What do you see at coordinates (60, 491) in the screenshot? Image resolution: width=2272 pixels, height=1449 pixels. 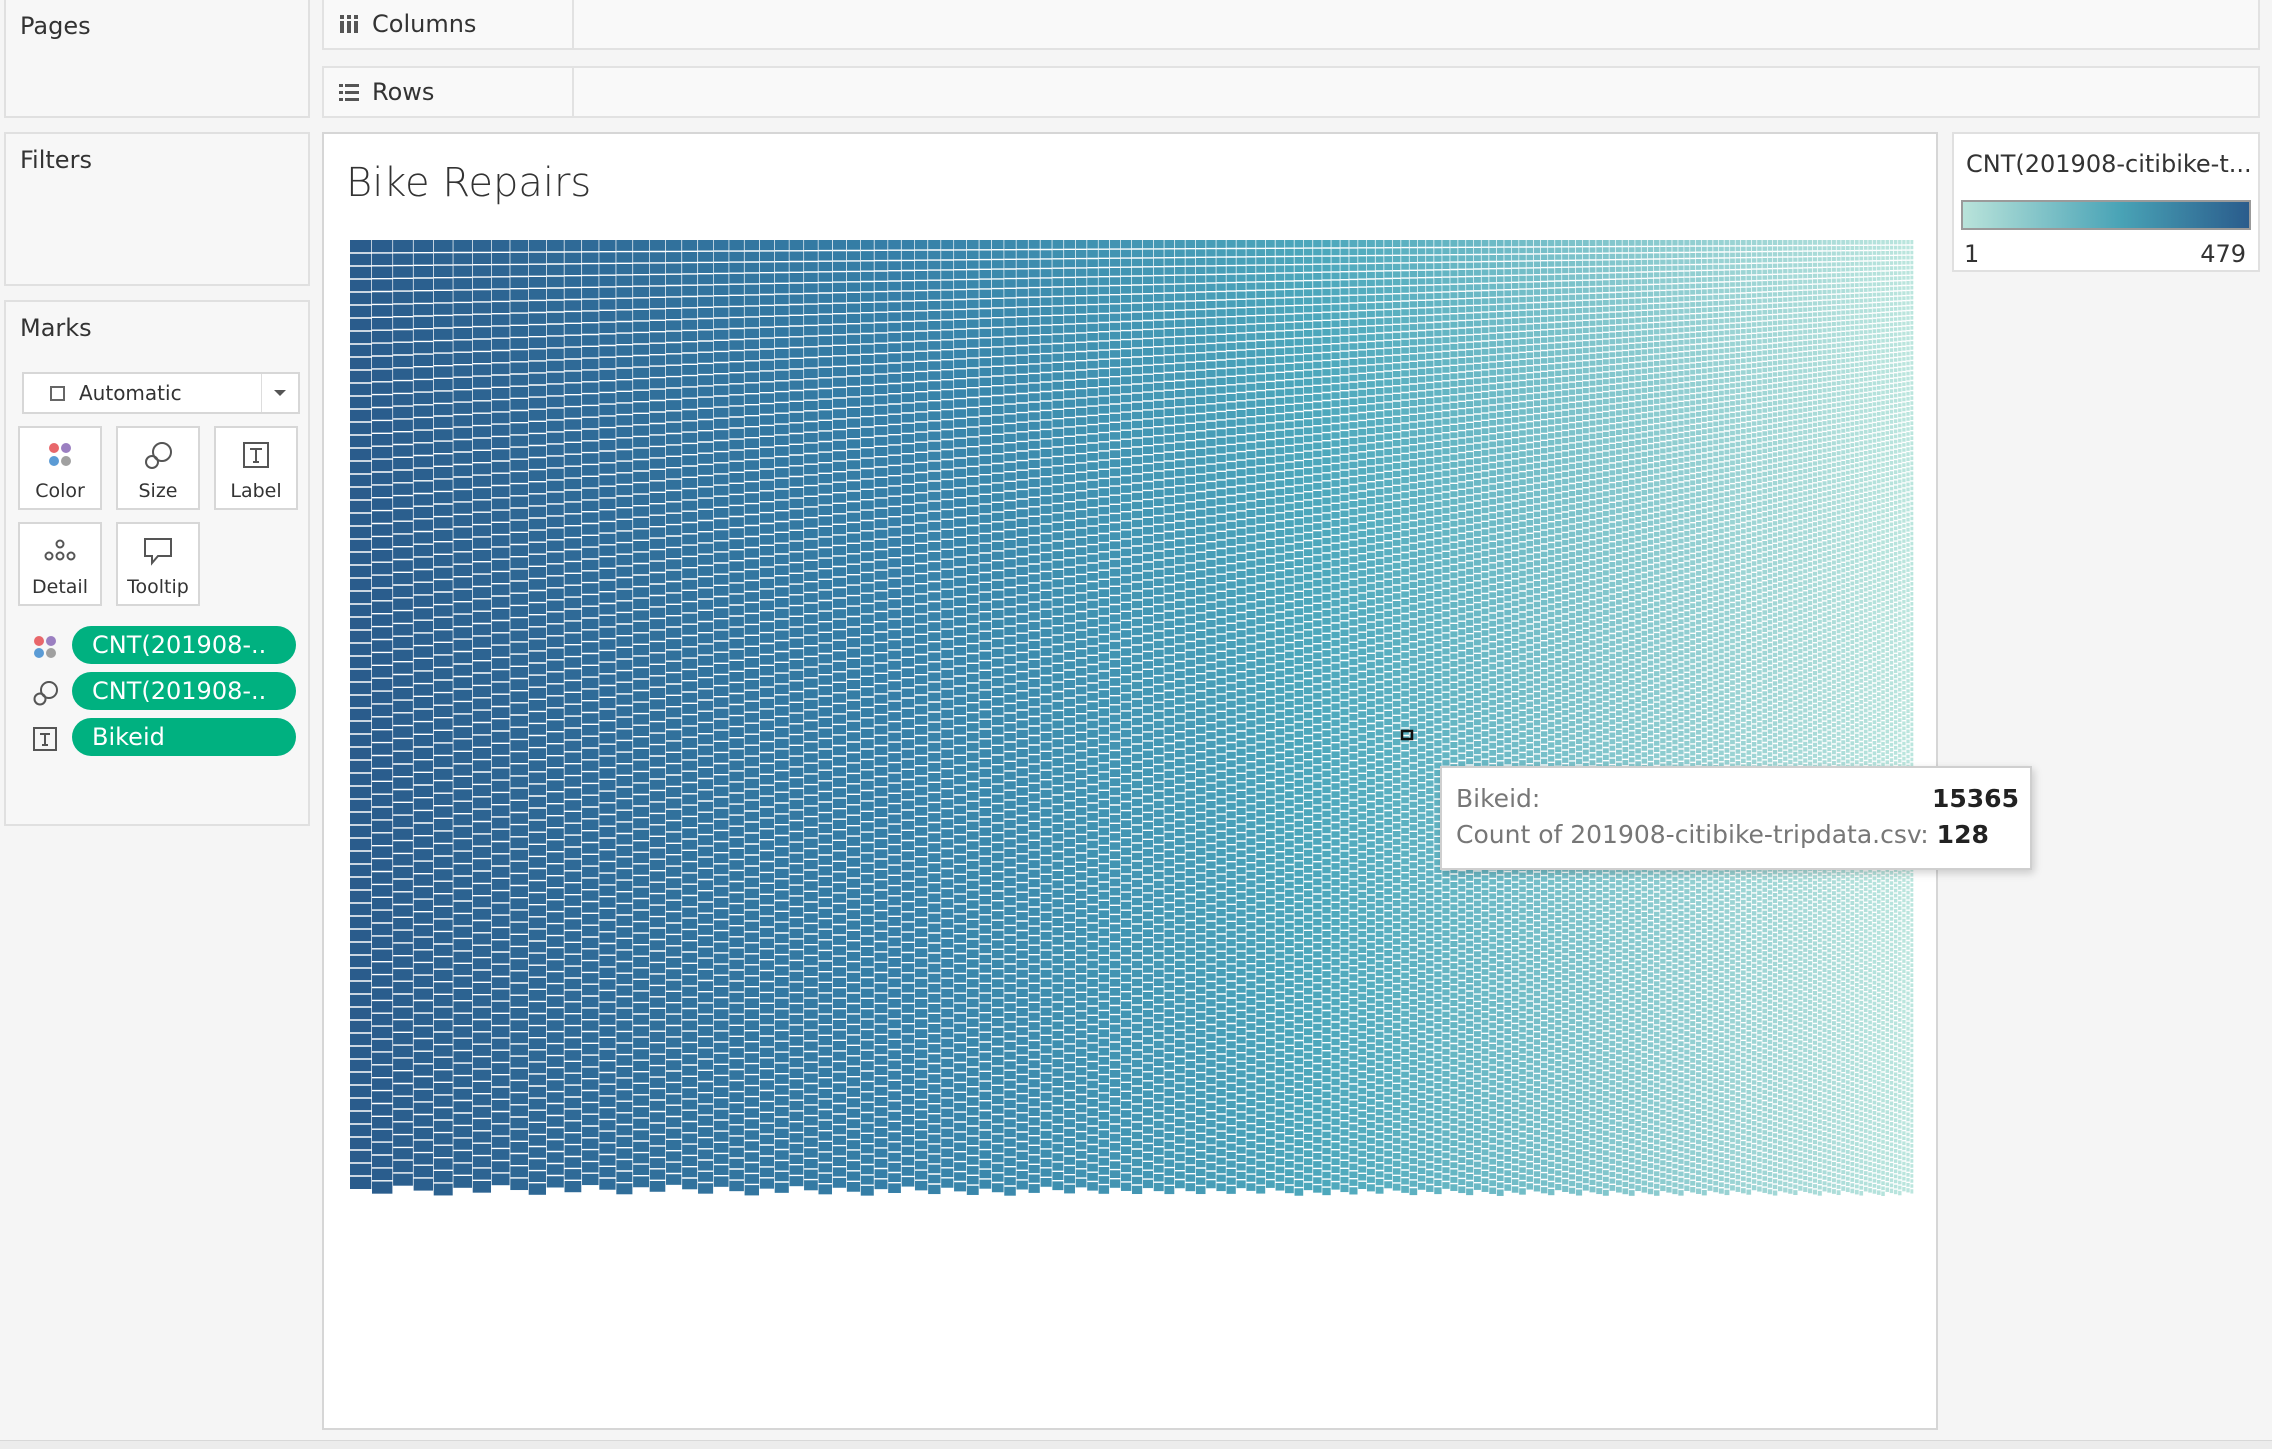 I see `color-button-label: Color` at bounding box center [60, 491].